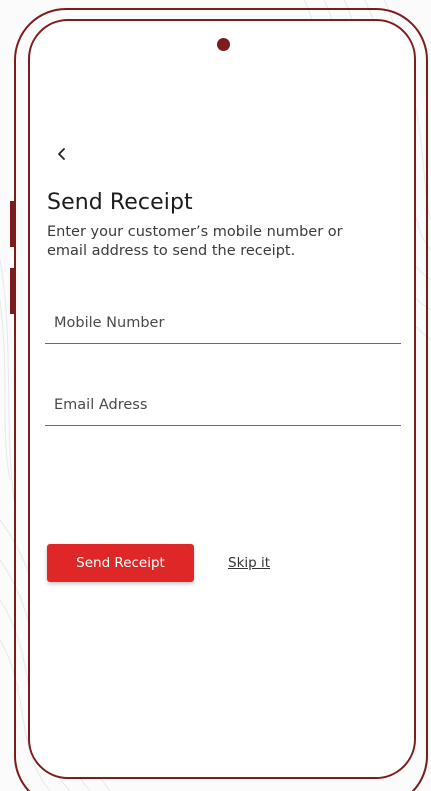 The height and width of the screenshot is (791, 431). What do you see at coordinates (219, 323) in the screenshot?
I see `mobile-number-input` at bounding box center [219, 323].